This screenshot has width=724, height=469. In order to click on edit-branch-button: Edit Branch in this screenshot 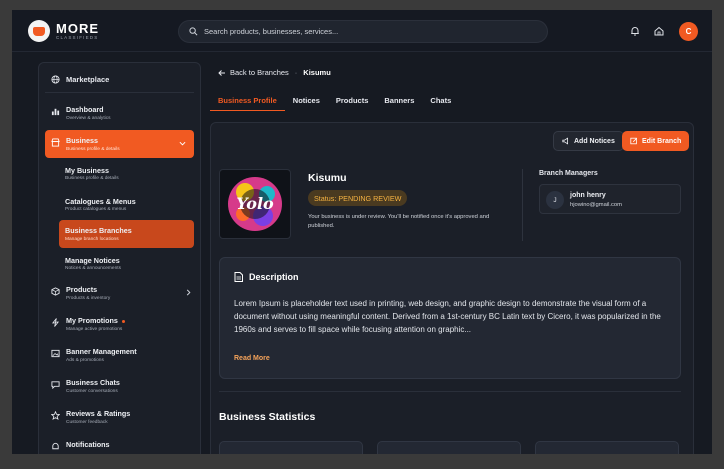, I will do `click(656, 141)`.